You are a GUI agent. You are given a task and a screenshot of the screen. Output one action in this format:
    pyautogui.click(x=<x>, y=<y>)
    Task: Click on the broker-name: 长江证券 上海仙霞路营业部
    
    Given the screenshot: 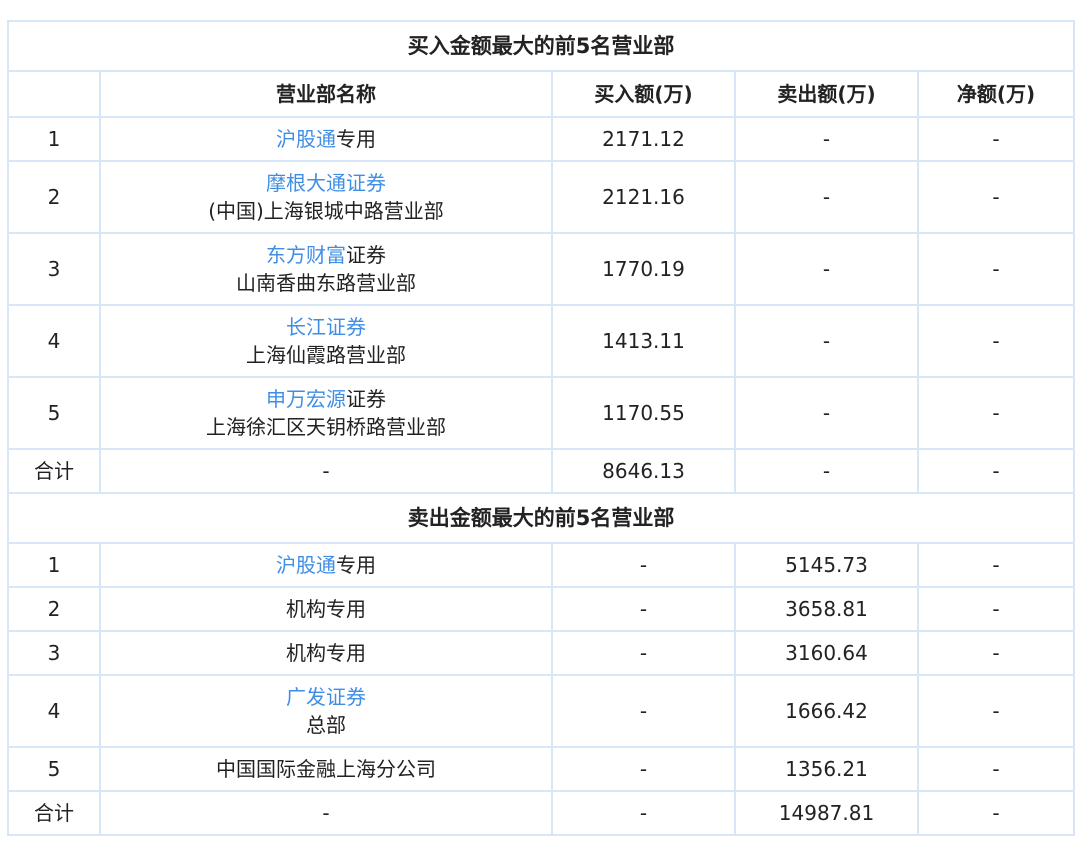 What is the action you would take?
    pyautogui.click(x=326, y=341)
    